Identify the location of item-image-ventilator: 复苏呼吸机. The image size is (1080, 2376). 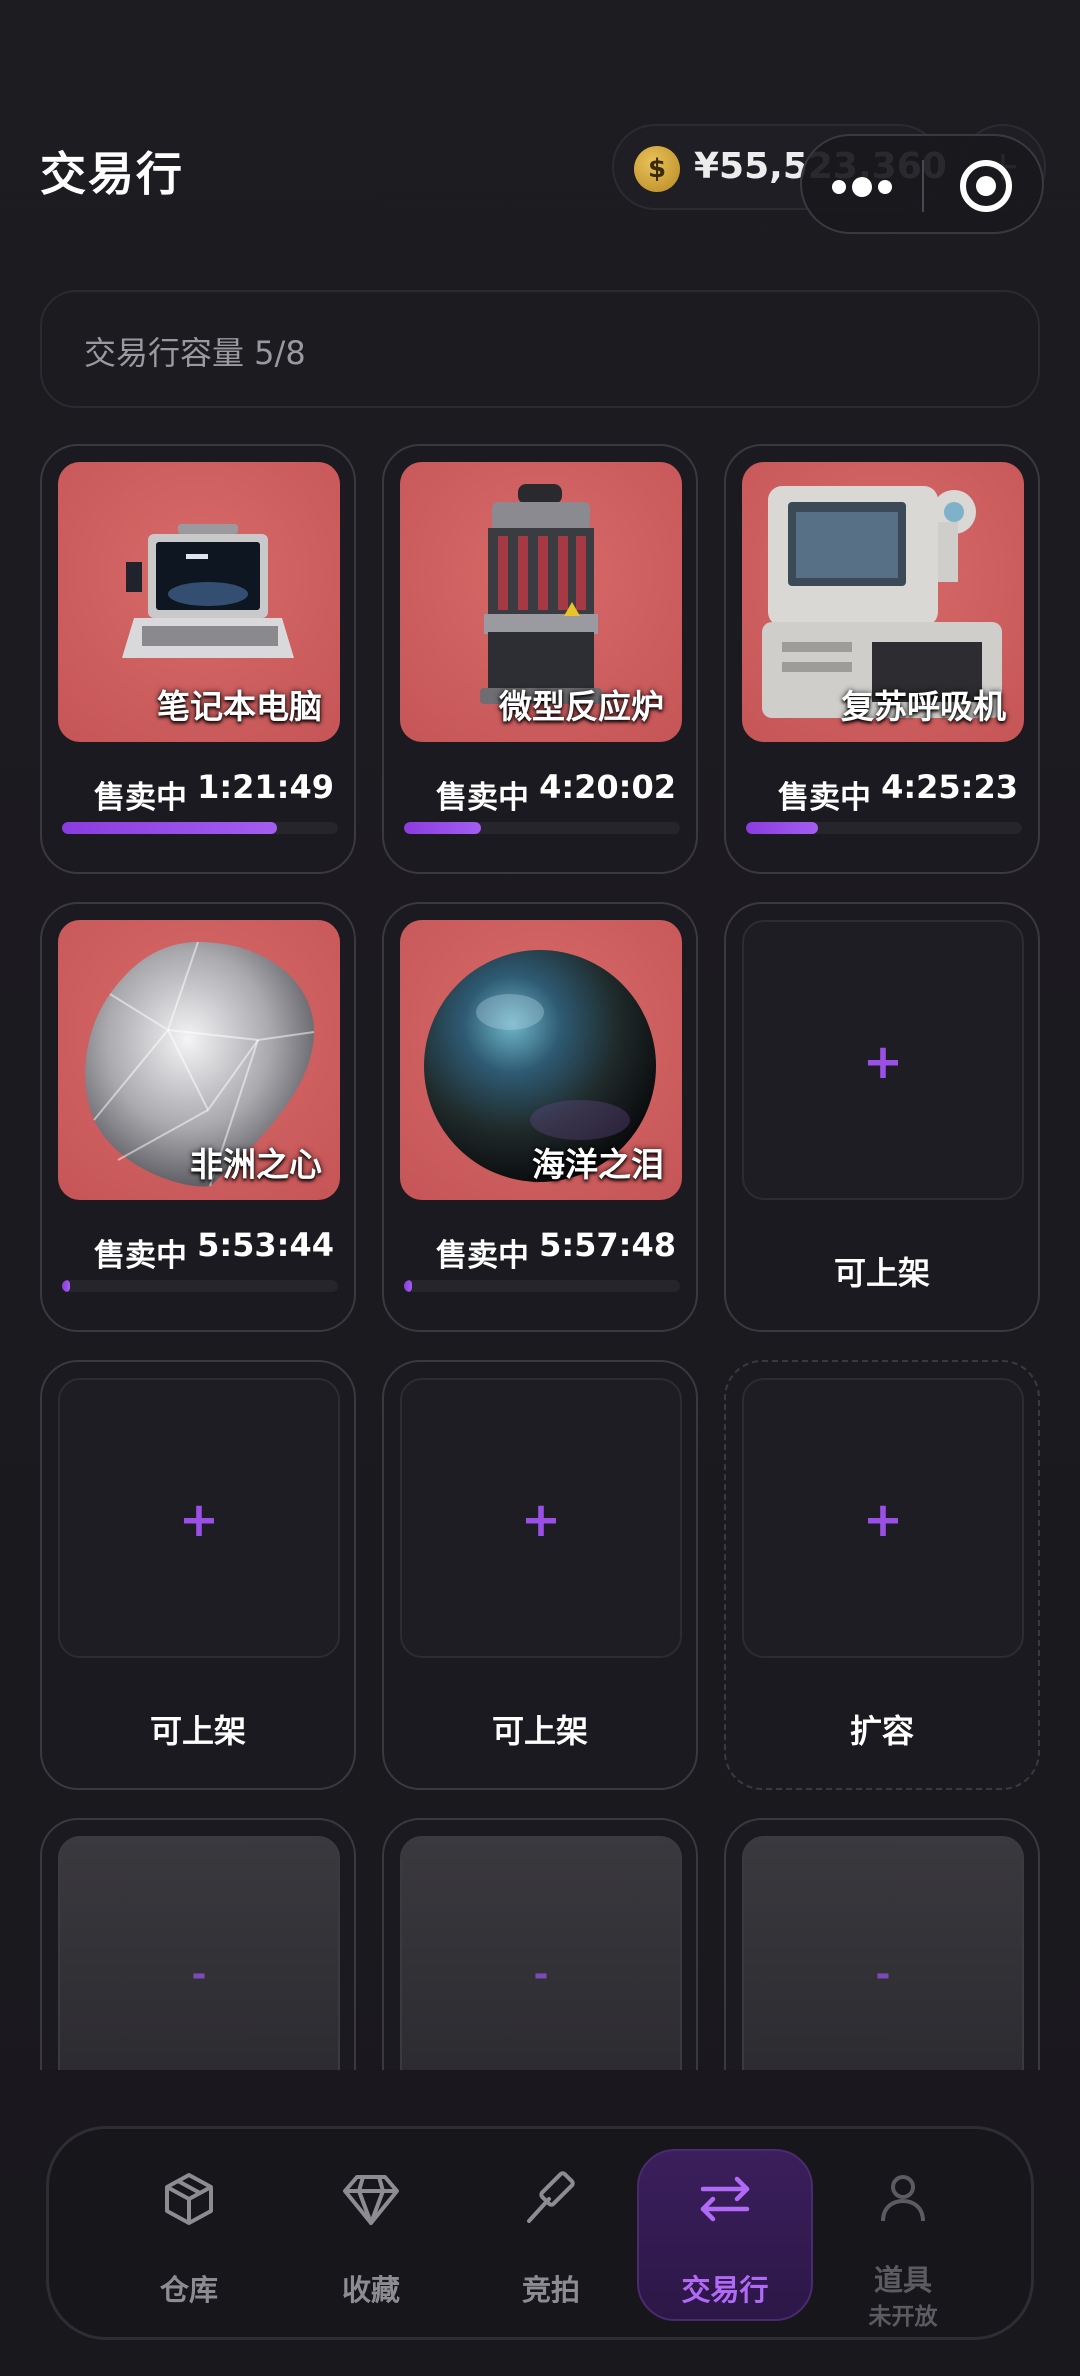
(883, 602).